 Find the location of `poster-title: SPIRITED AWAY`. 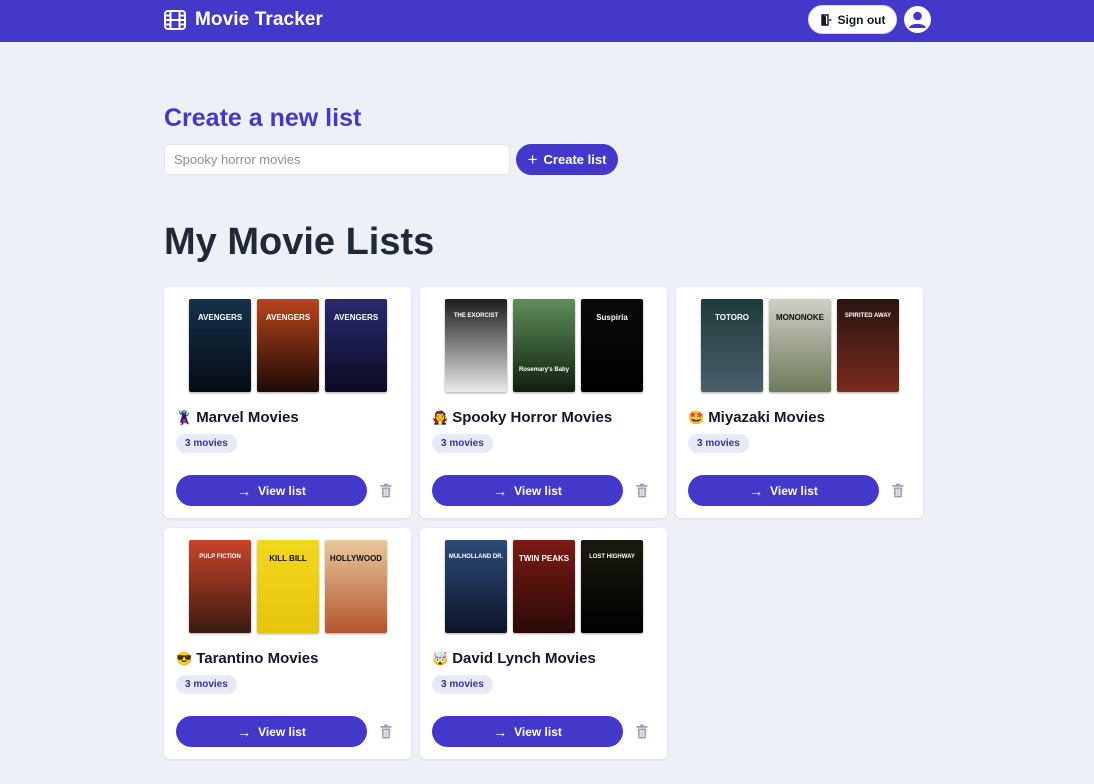

poster-title: SPIRITED AWAY is located at coordinates (868, 316).